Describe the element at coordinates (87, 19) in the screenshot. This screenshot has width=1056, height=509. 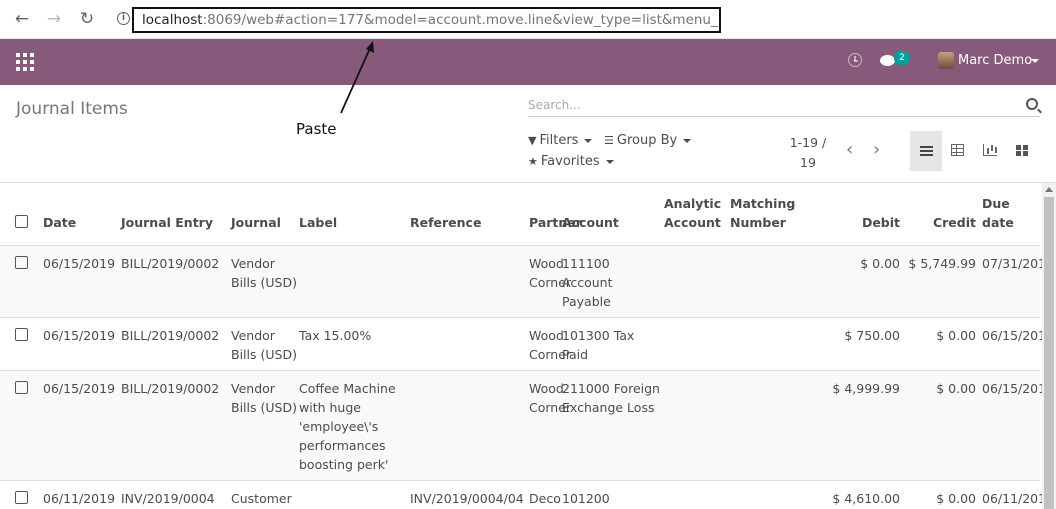
I see `reload-icon: ↻` at that location.